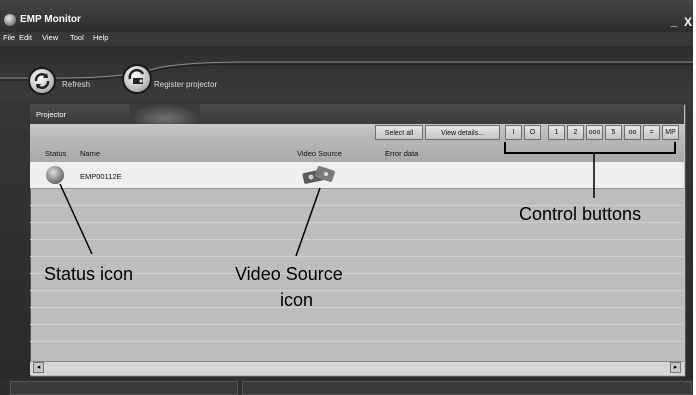 The height and width of the screenshot is (395, 696). What do you see at coordinates (289, 274) in the screenshot?
I see `annotation-video-source-line1: Video Source` at bounding box center [289, 274].